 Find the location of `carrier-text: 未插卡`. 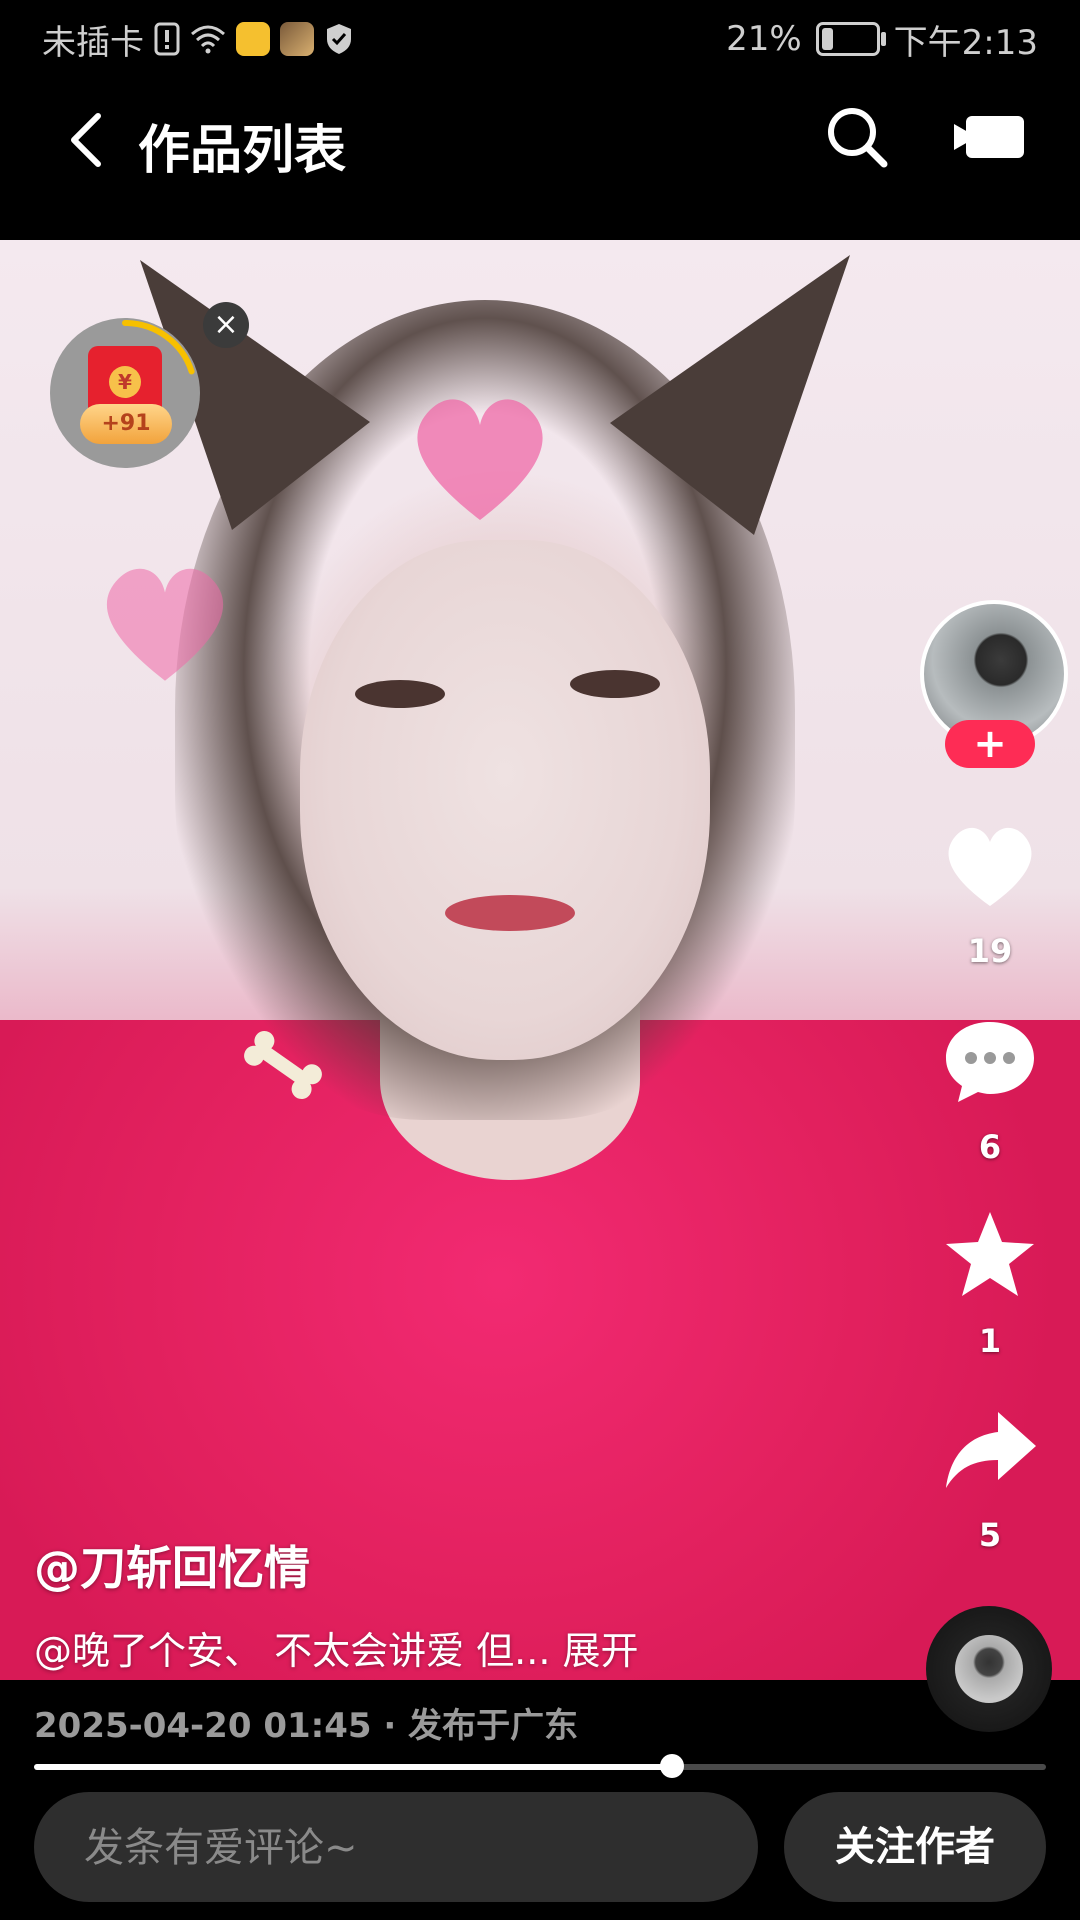

carrier-text: 未插卡 is located at coordinates (93, 42).